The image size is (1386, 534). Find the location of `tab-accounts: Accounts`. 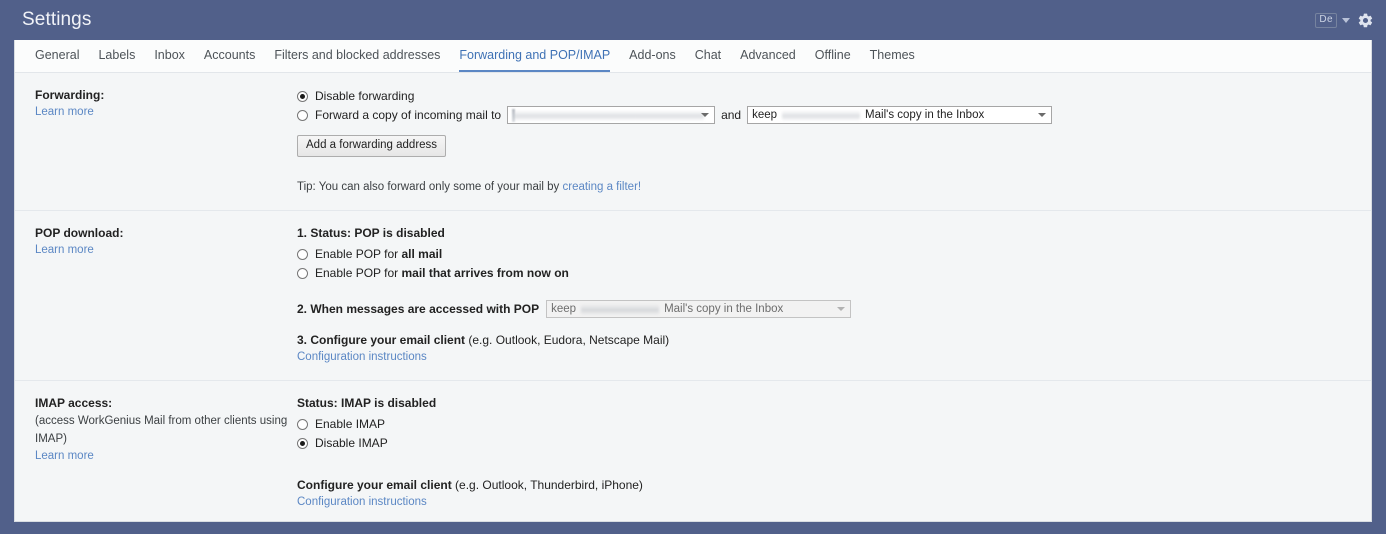

tab-accounts: Accounts is located at coordinates (229, 60).